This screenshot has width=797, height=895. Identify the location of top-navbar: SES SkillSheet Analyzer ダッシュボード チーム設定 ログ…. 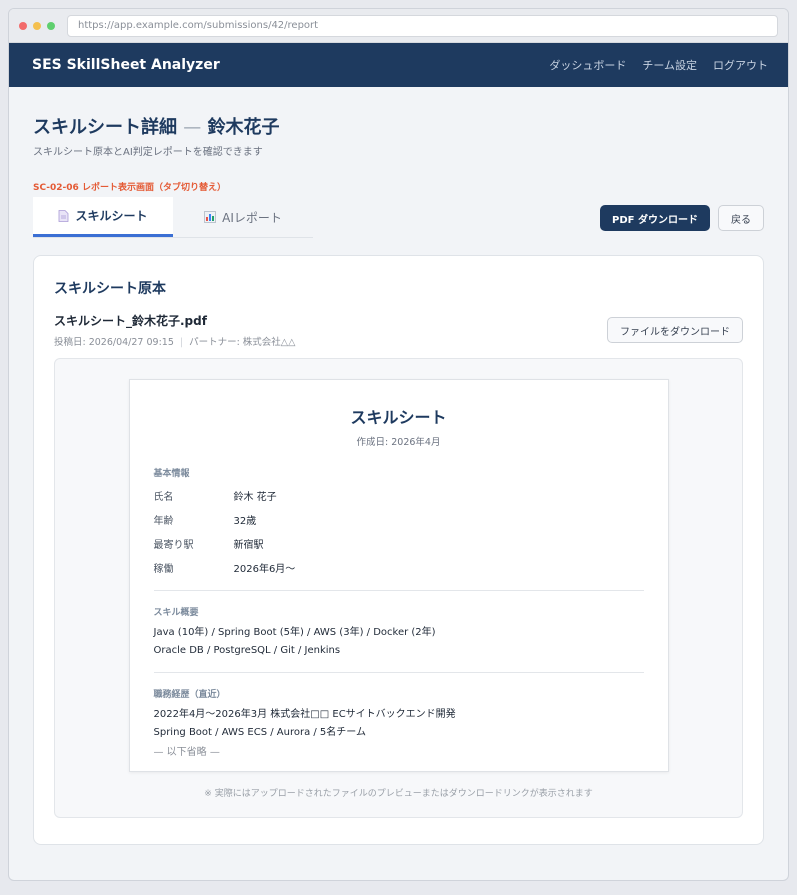
(398, 65).